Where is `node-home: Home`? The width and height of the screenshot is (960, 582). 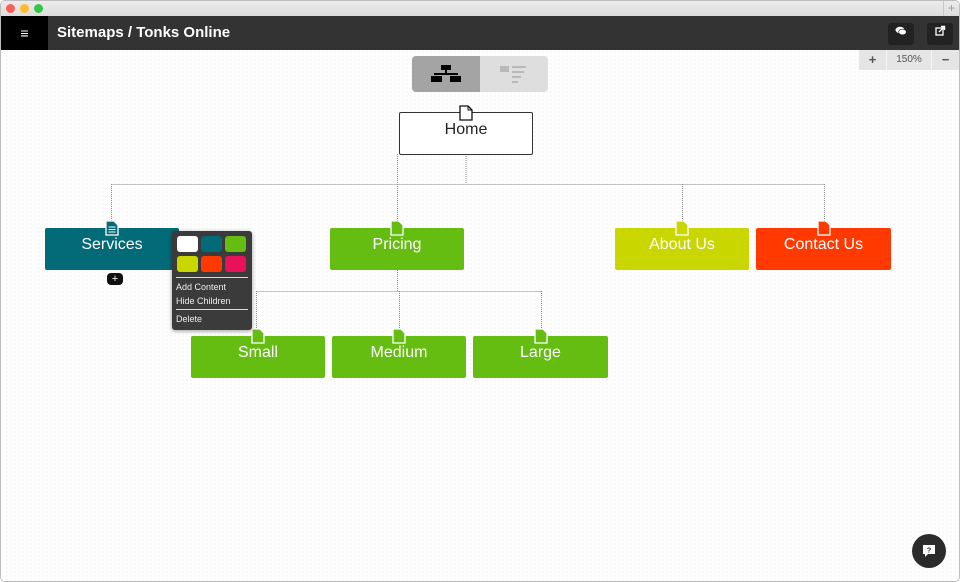
node-home: Home is located at coordinates (466, 130).